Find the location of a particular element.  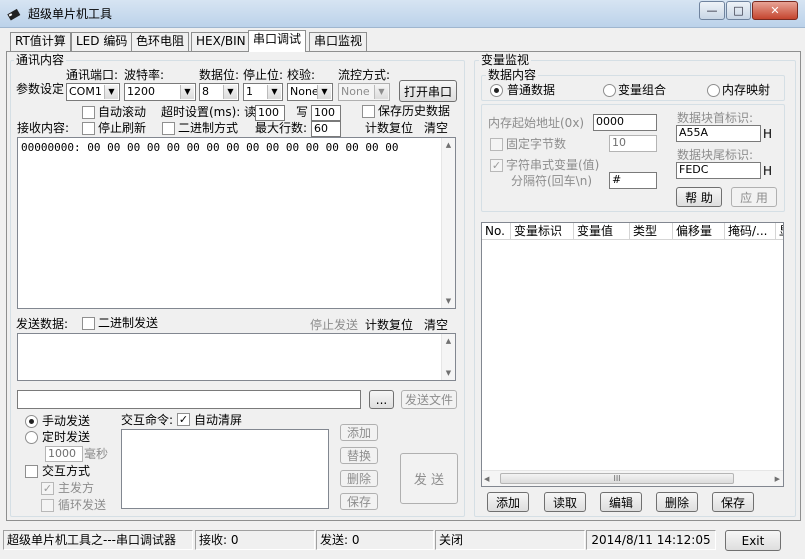

column-no: No. is located at coordinates (496, 231).